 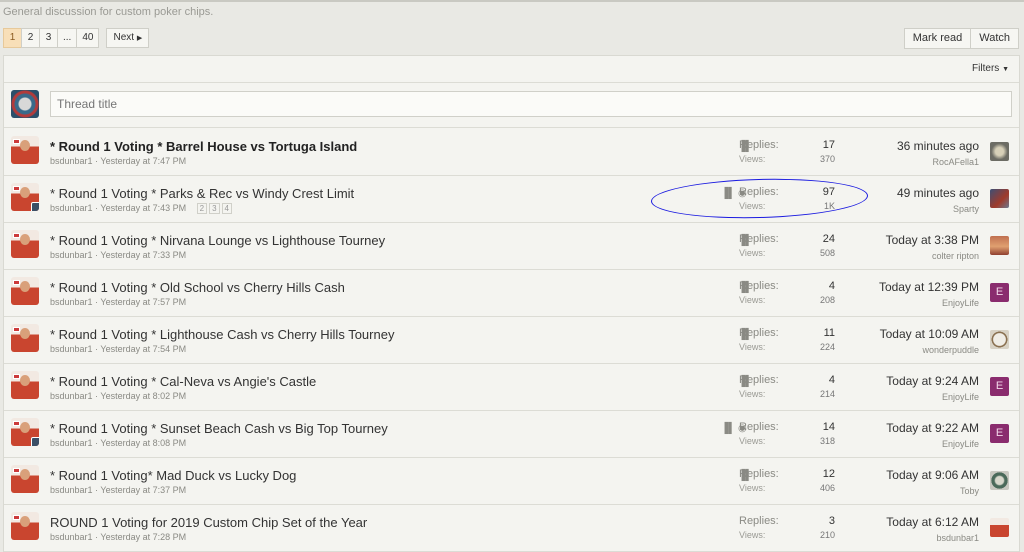 I want to click on thread-page-link: 3, so click(x=214, y=208).